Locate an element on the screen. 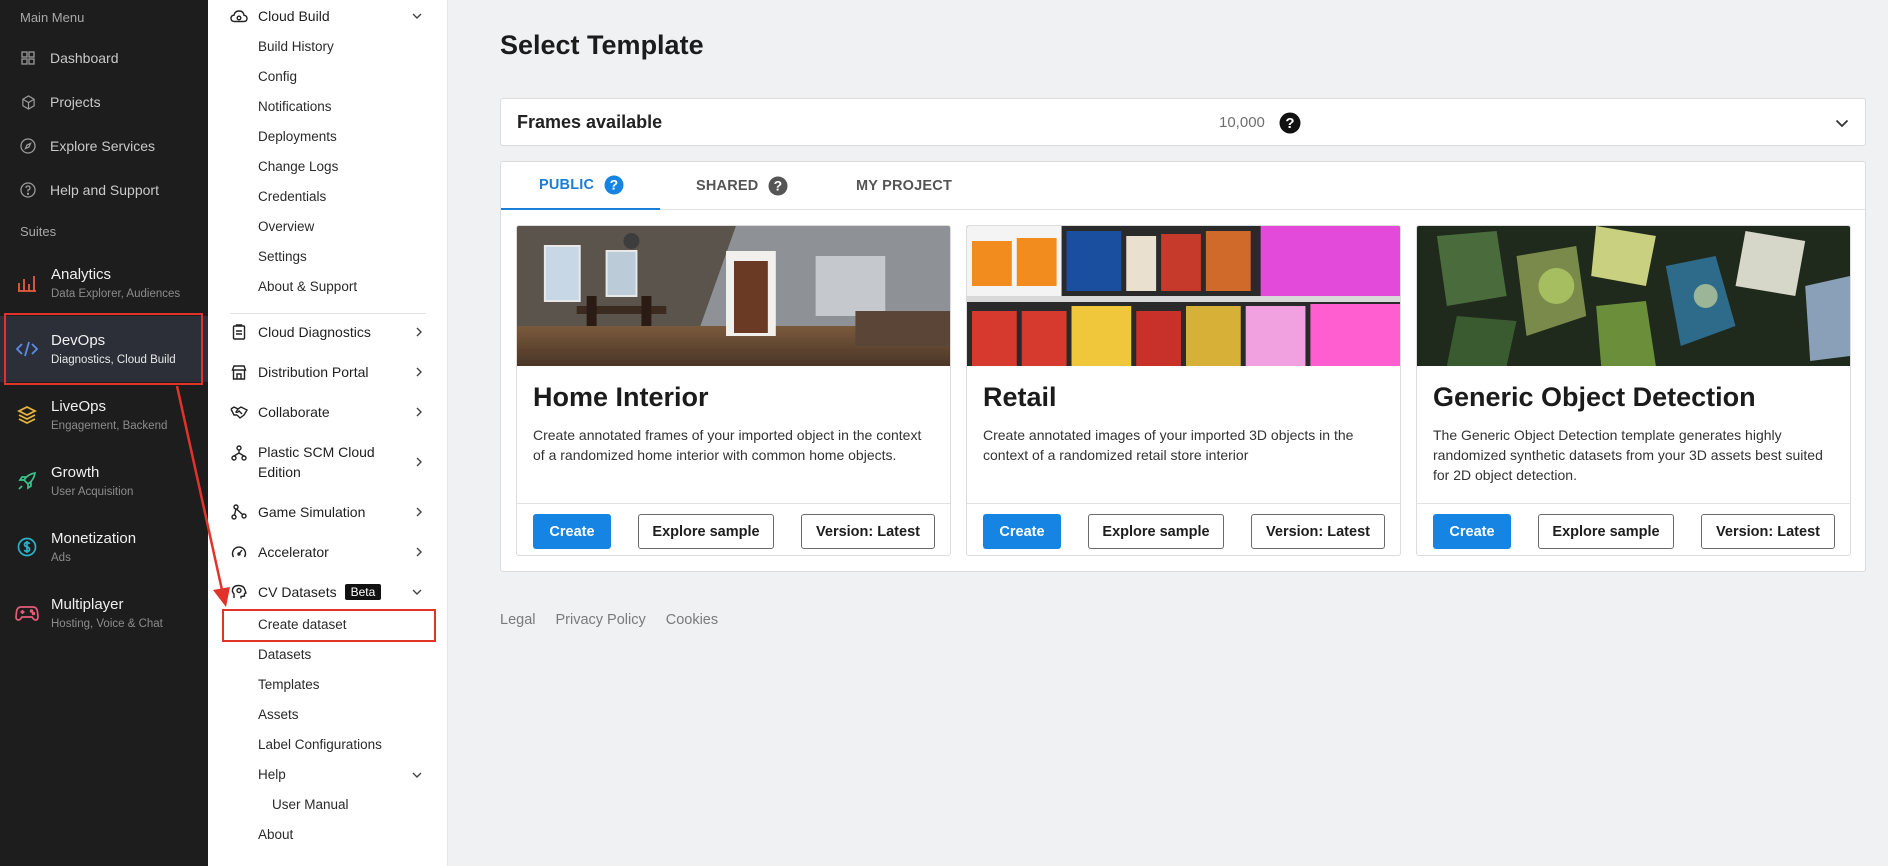 The height and width of the screenshot is (866, 1888). handshake-icon is located at coordinates (239, 412).